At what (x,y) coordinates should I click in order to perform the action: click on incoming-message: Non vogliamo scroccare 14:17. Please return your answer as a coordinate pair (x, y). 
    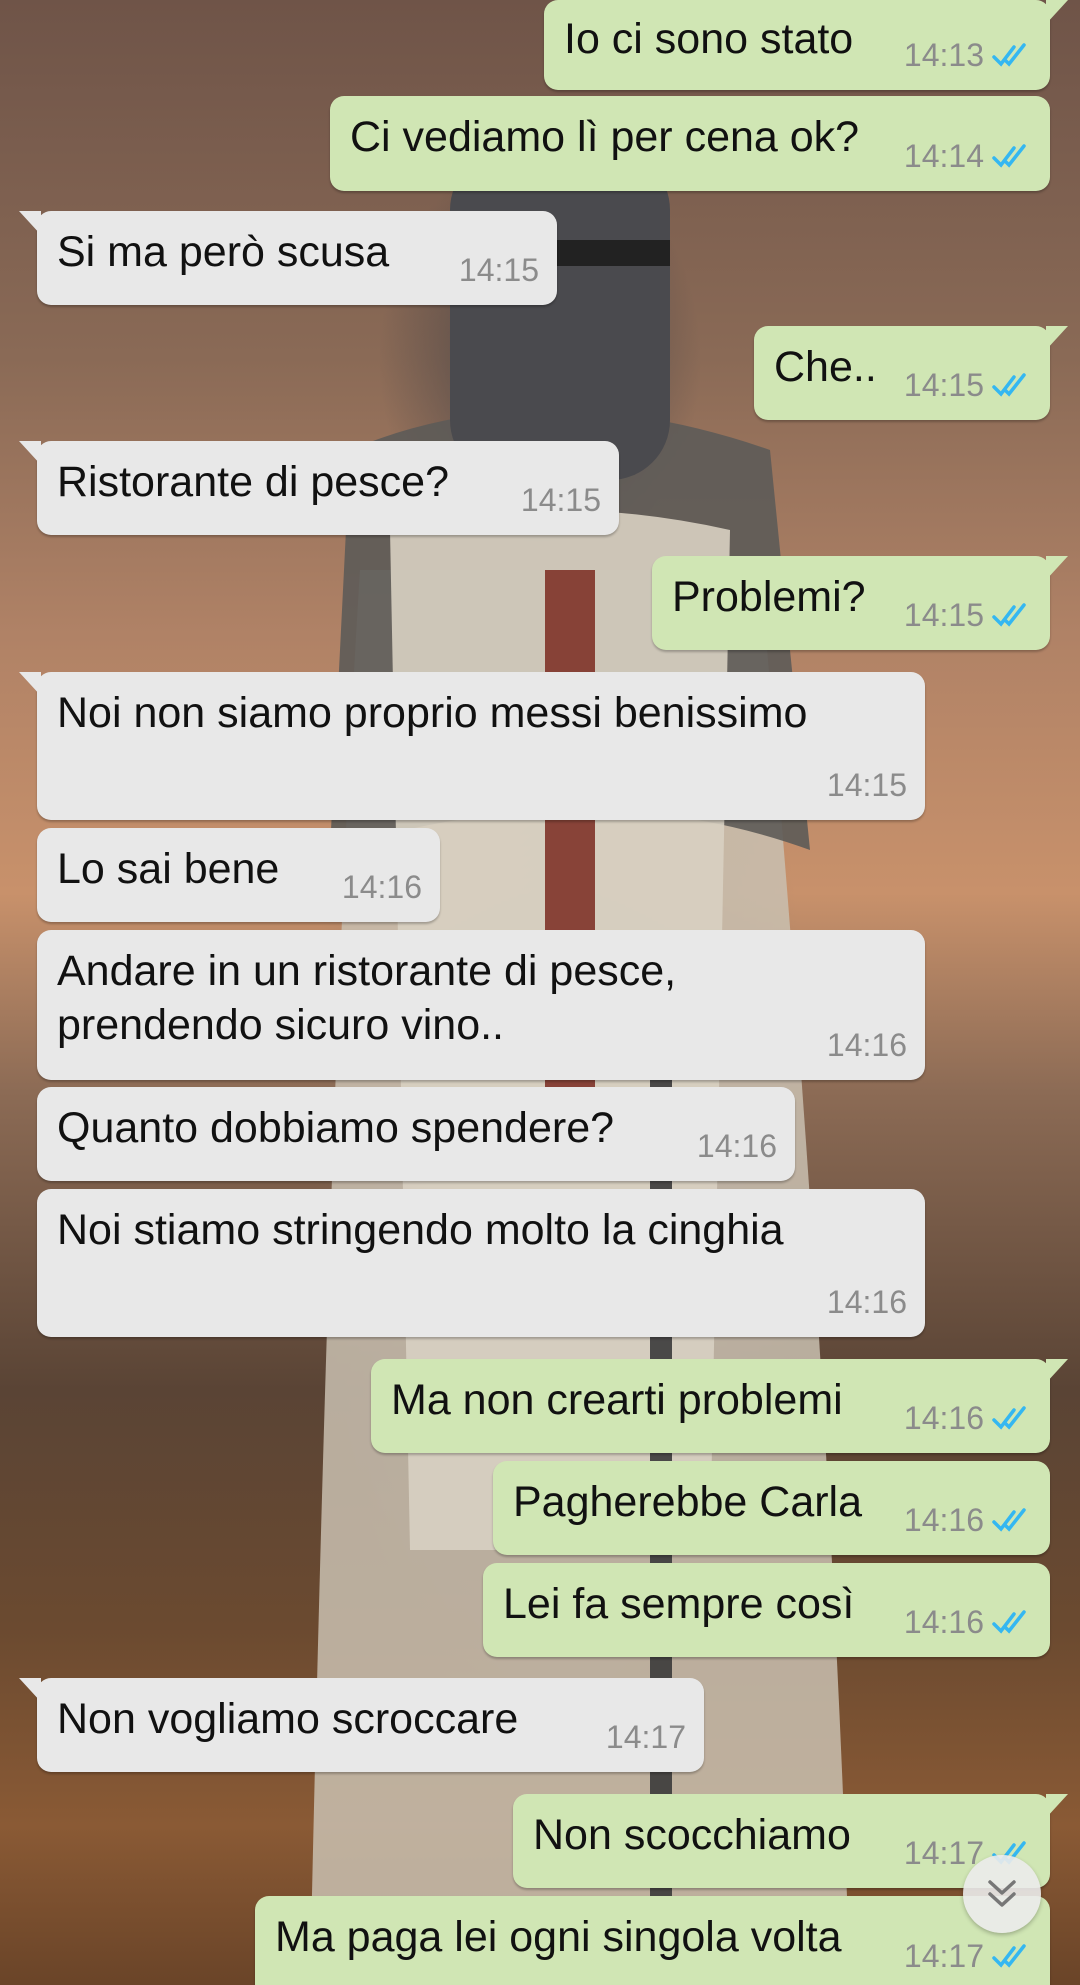
    Looking at the image, I should click on (361, 1725).